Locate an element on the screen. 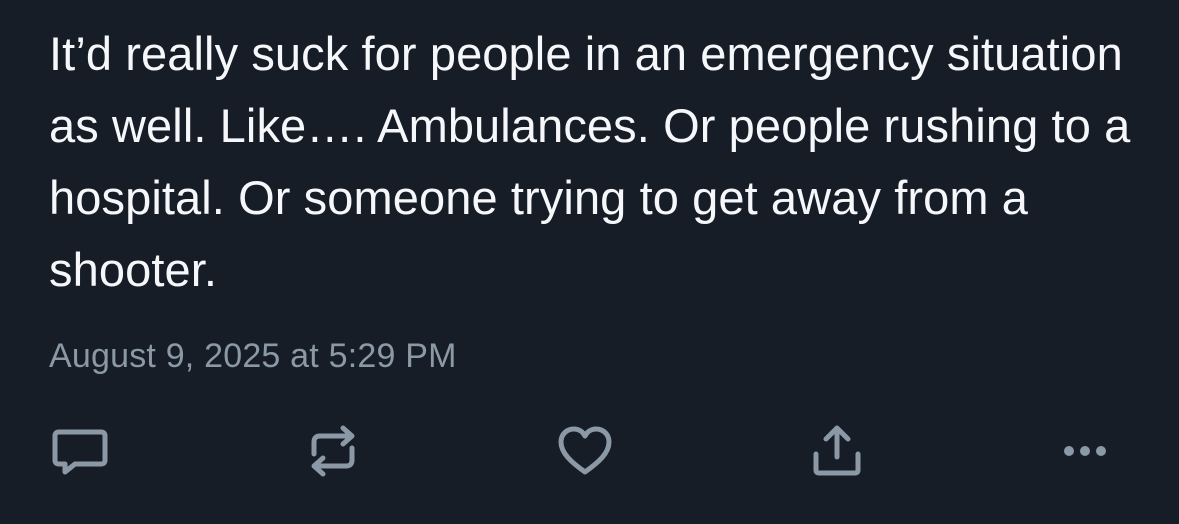  more-icon is located at coordinates (1085, 451).